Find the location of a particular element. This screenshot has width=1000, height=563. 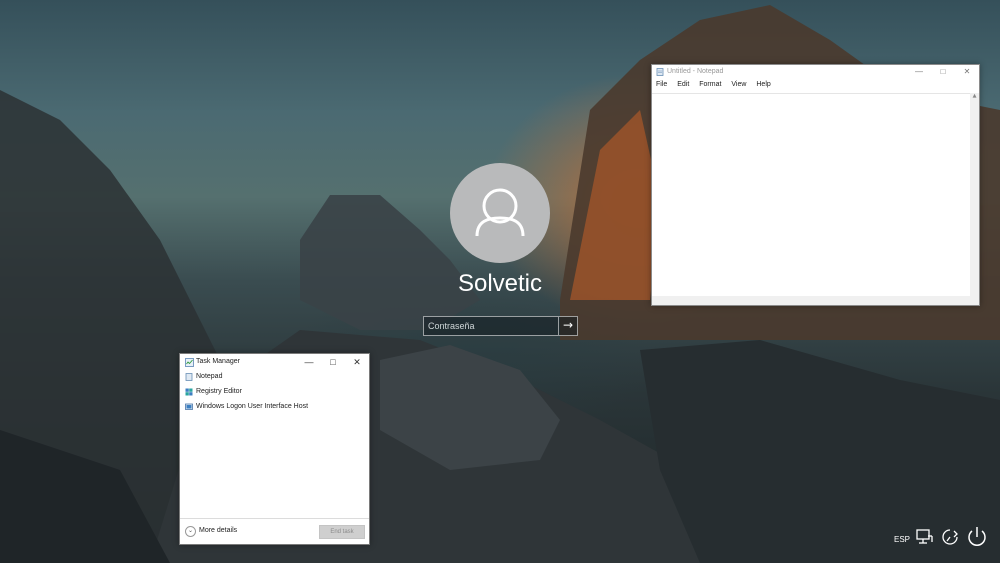

menu-edit: Edit is located at coordinates (683, 84).